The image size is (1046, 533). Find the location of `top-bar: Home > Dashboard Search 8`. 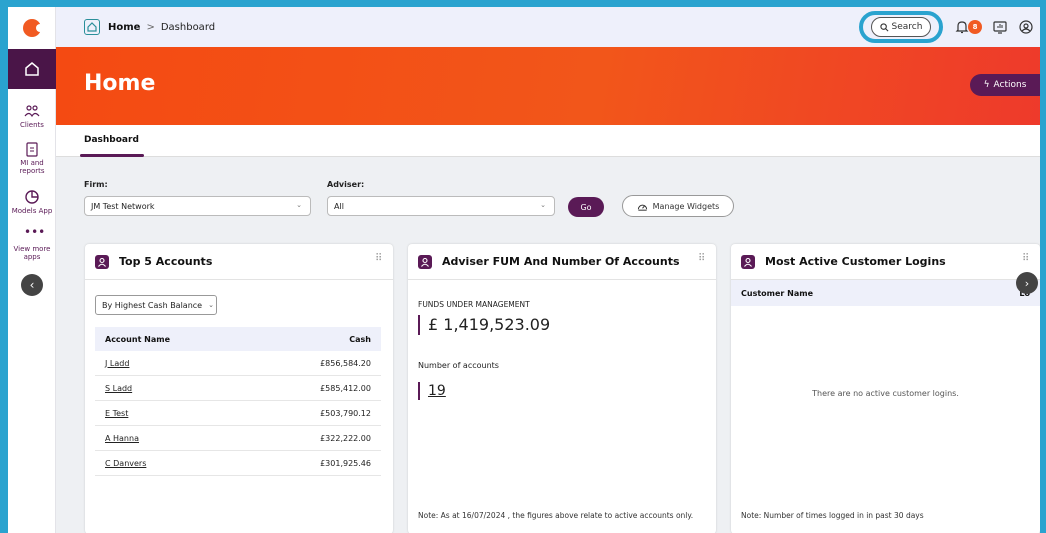

top-bar: Home > Dashboard Search 8 is located at coordinates (548, 27).